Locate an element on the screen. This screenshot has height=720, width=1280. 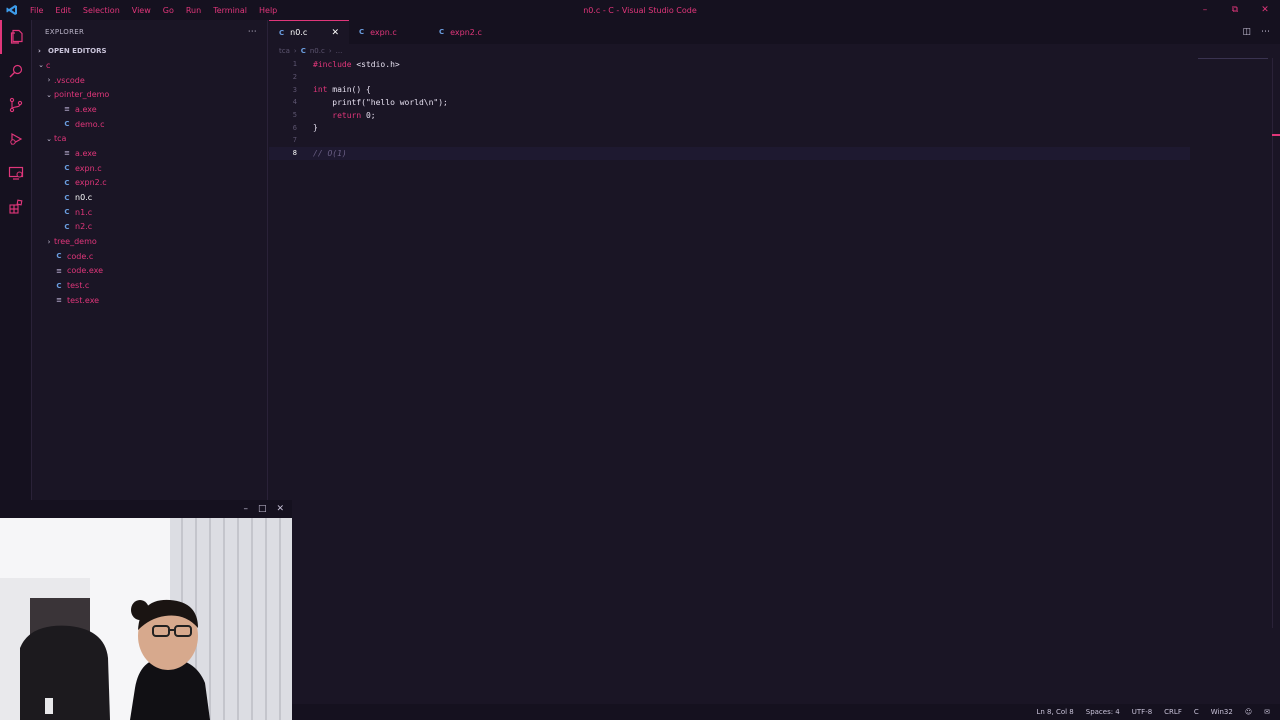
line-ending: CRLF is located at coordinates (1173, 712).